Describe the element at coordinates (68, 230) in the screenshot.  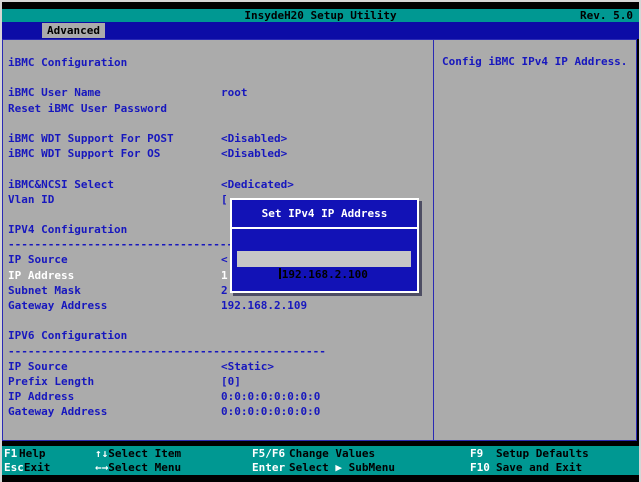
I see `section-heading-label: IPV4 Configuration` at that location.